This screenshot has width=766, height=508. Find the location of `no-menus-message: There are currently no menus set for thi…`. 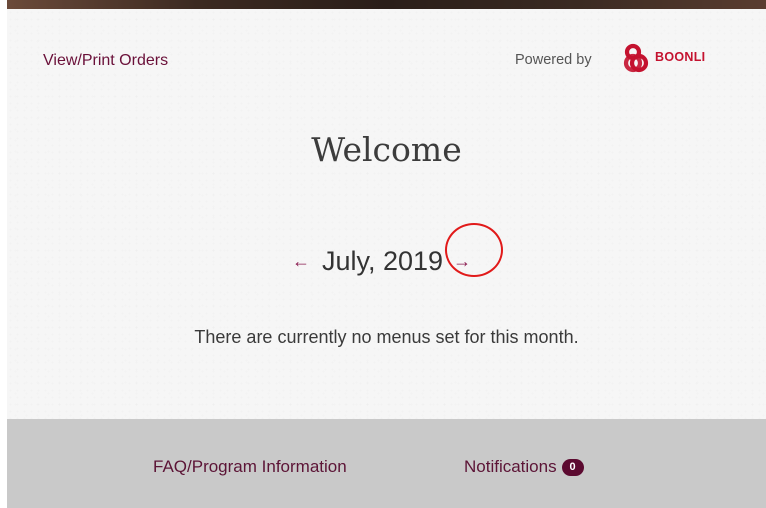

no-menus-message: There are currently no menus set for thi… is located at coordinates (386, 337).